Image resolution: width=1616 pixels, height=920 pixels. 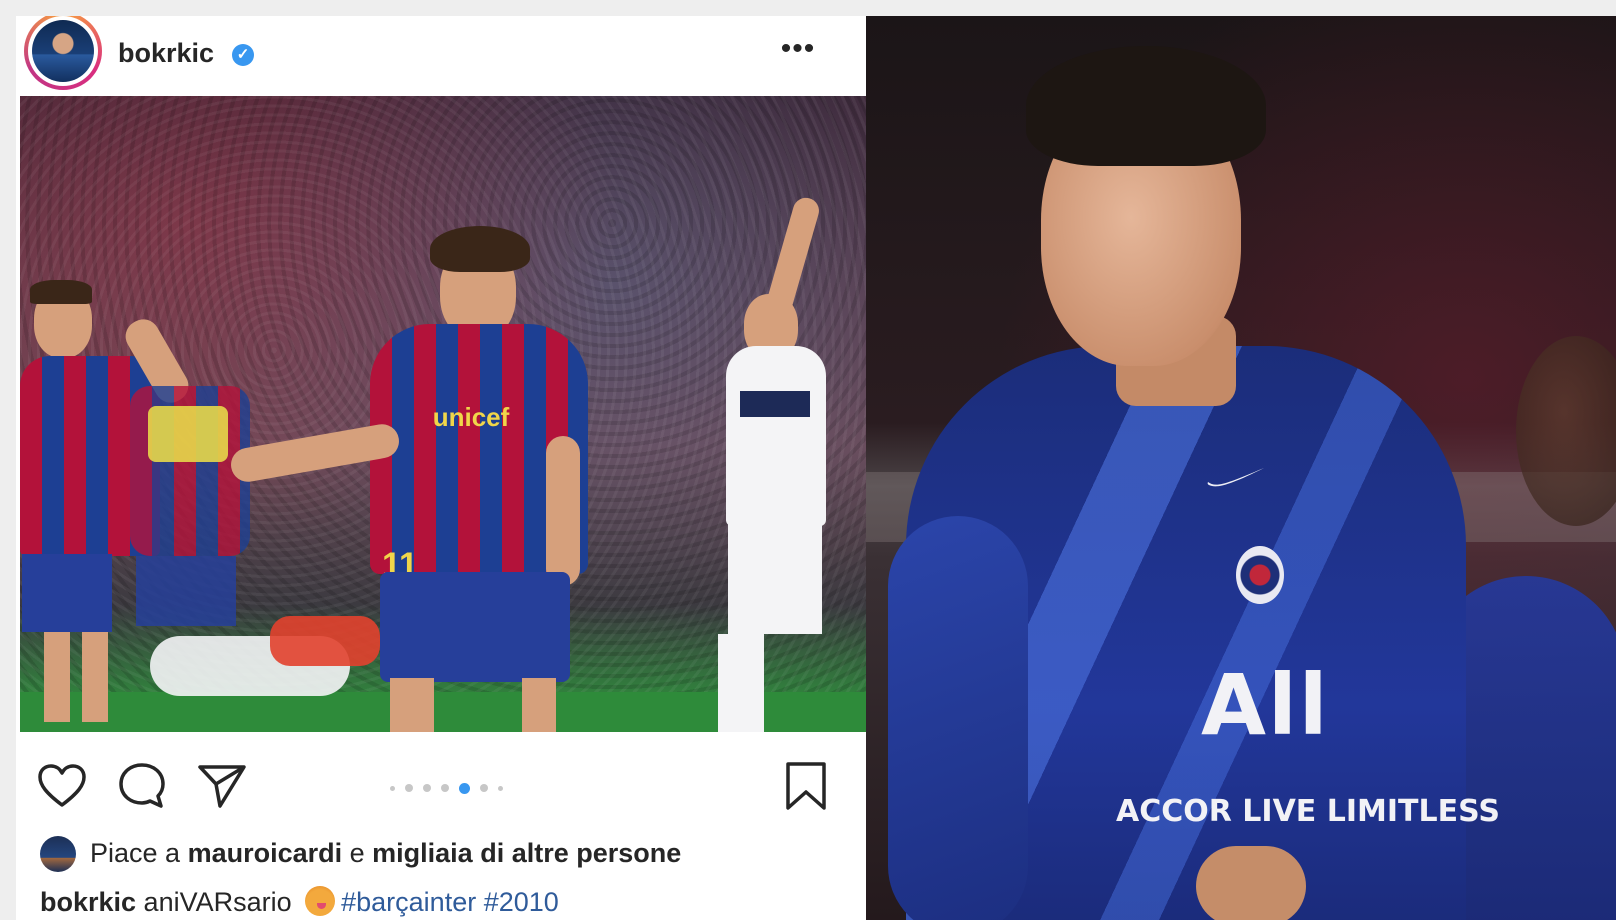 I want to click on post-username: bokrkic, so click(x=166, y=53).